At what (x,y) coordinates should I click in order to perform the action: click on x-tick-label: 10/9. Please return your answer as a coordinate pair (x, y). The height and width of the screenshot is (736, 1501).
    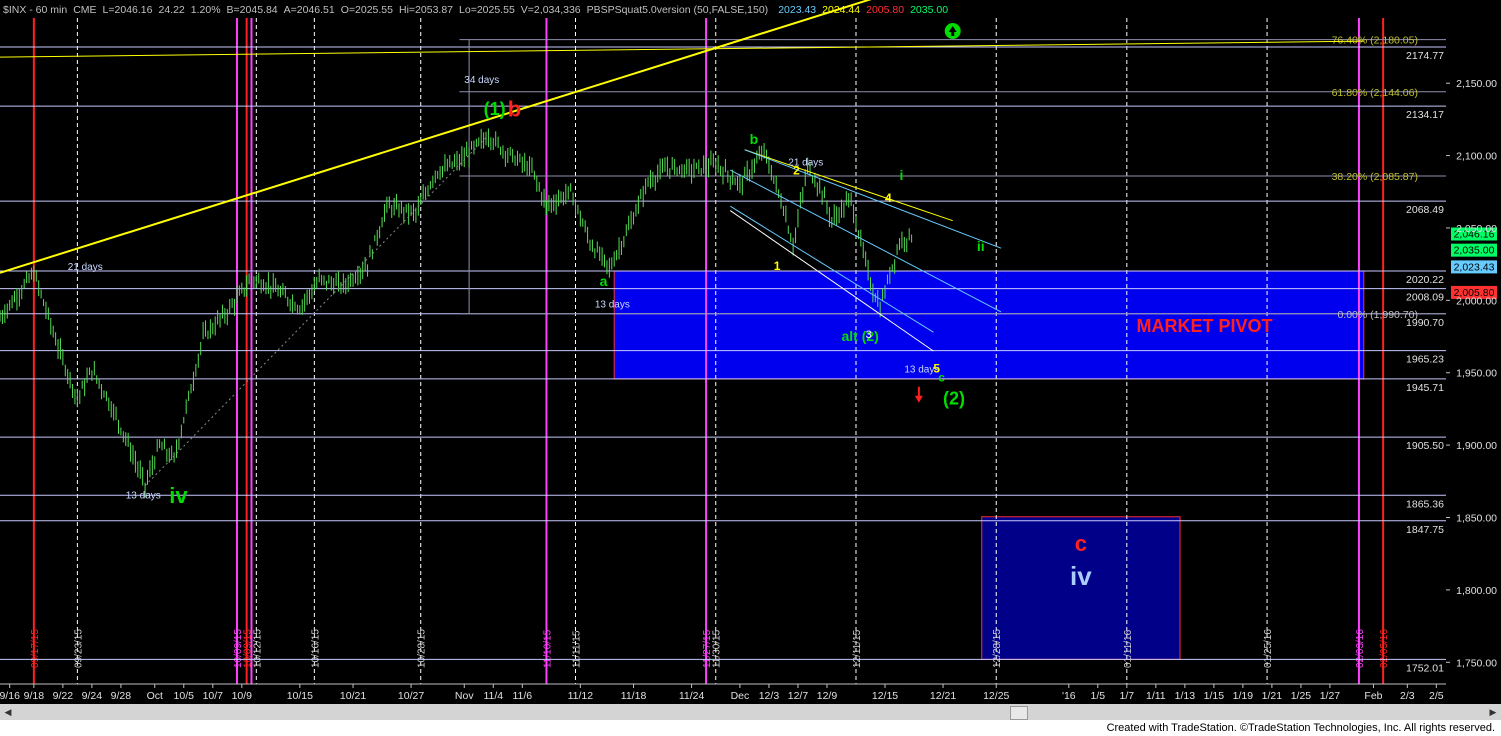
    Looking at the image, I should click on (242, 696).